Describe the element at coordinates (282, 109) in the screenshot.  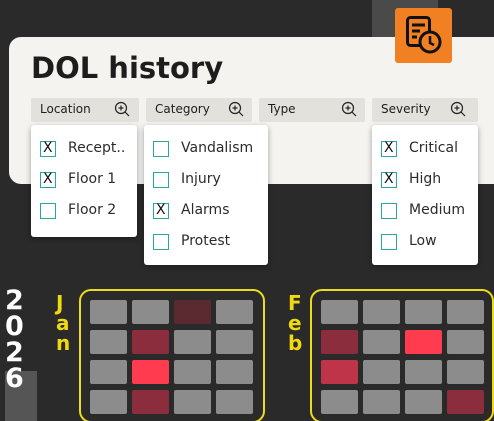
I see `filter-label: Type` at that location.